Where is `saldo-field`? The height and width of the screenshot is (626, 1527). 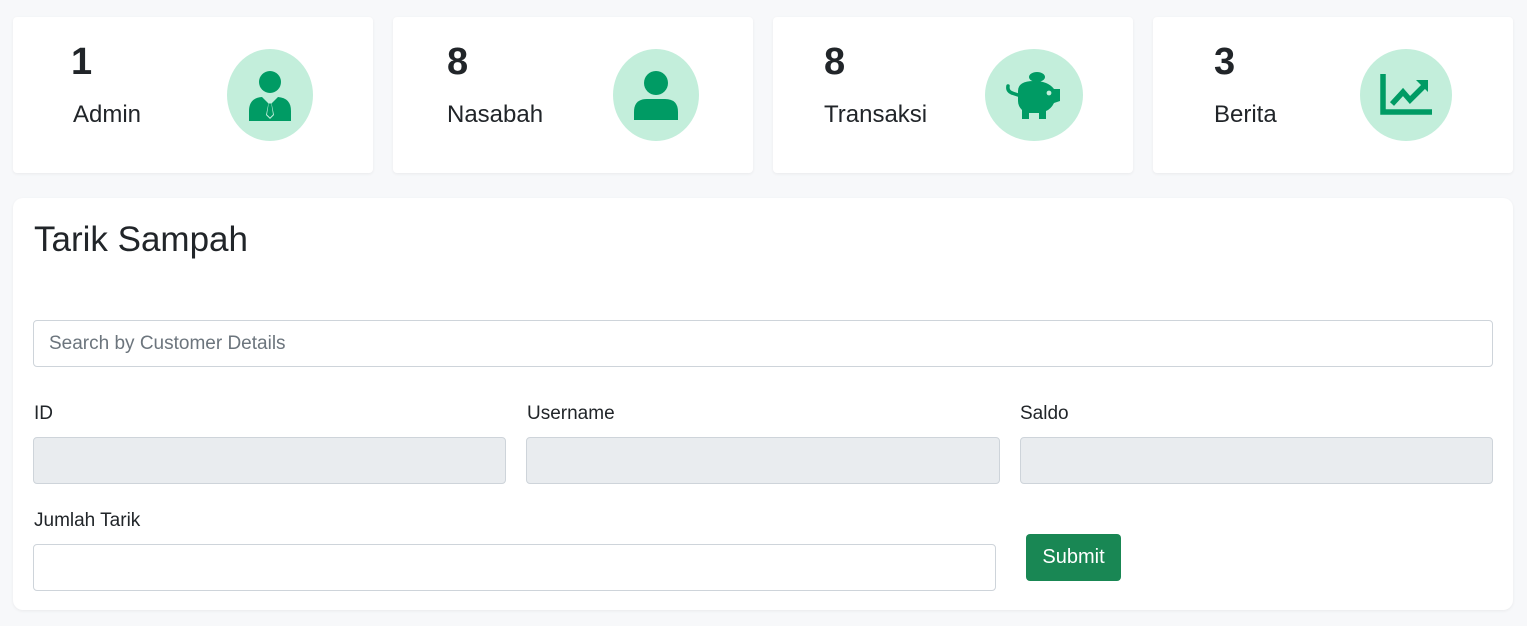 saldo-field is located at coordinates (1256, 460).